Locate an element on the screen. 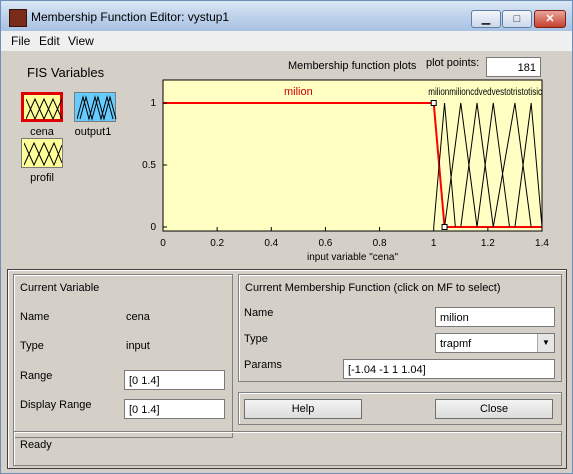  mf-name-label: Name is located at coordinates (259, 313).